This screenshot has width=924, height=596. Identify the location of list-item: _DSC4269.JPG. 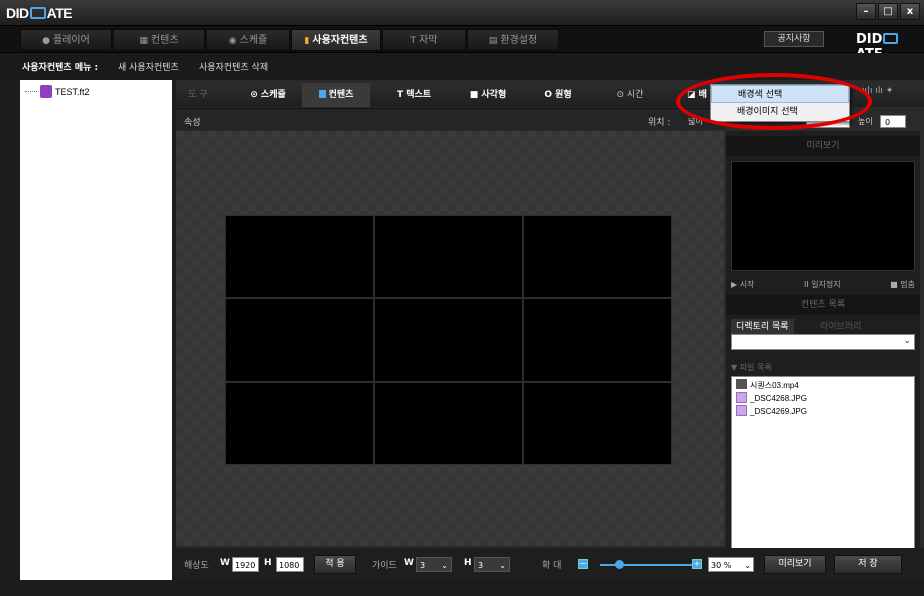
(823, 411).